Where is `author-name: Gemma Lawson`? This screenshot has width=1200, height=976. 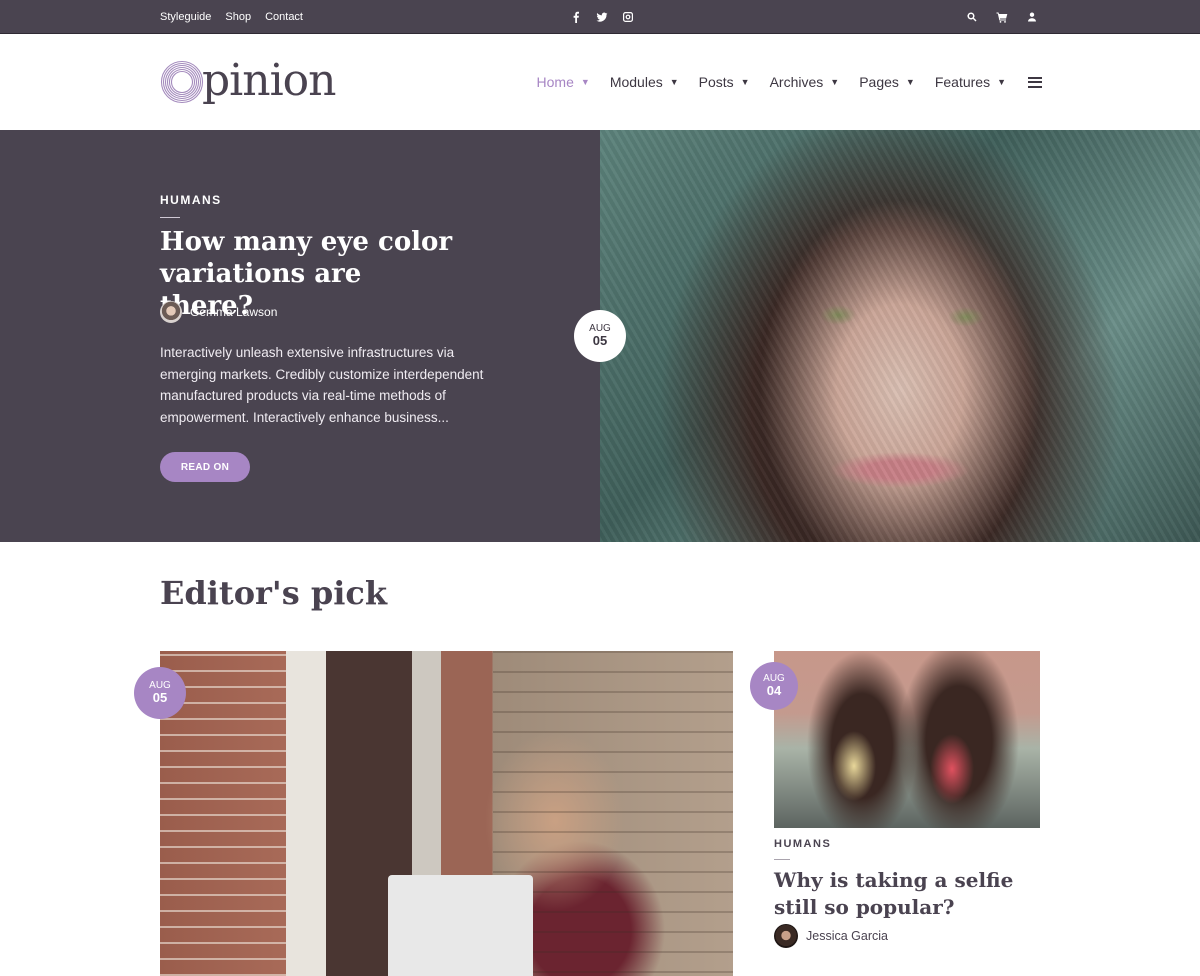 author-name: Gemma Lawson is located at coordinates (234, 312).